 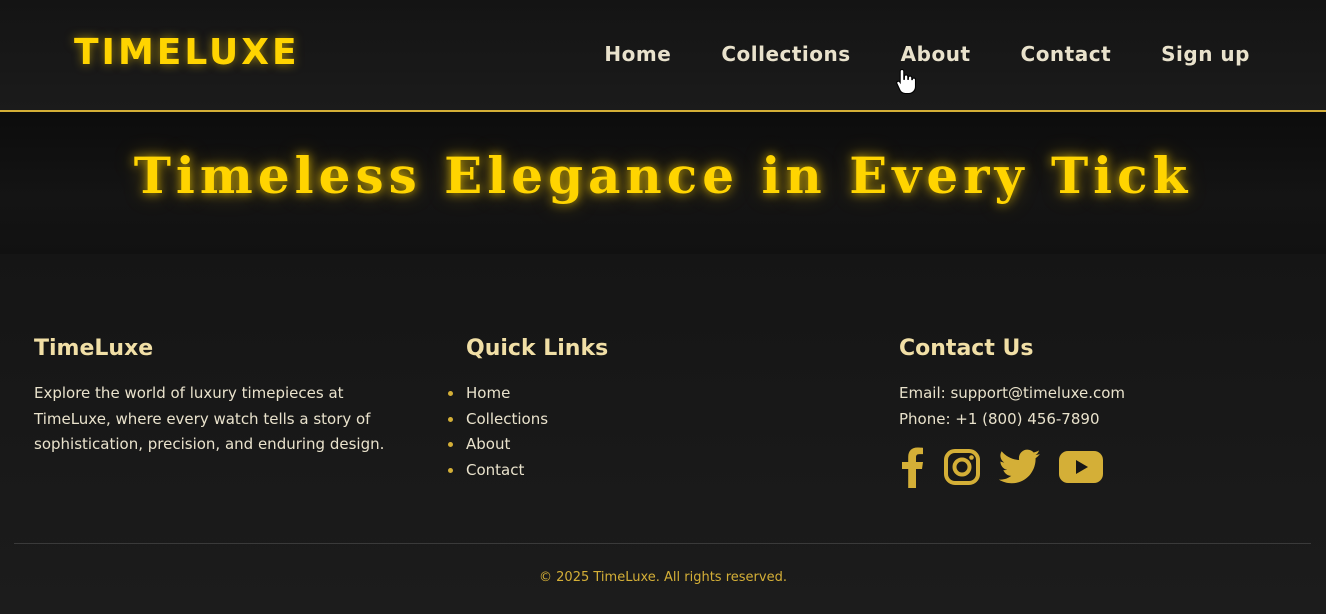 I want to click on quick-links-list: Home Collections About Contact, so click(x=527, y=432).